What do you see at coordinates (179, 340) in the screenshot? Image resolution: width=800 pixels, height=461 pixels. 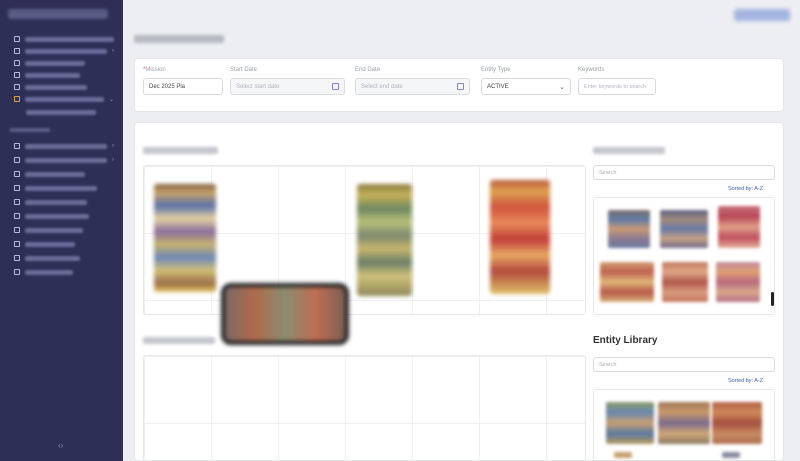 I see `second-canvas-title` at bounding box center [179, 340].